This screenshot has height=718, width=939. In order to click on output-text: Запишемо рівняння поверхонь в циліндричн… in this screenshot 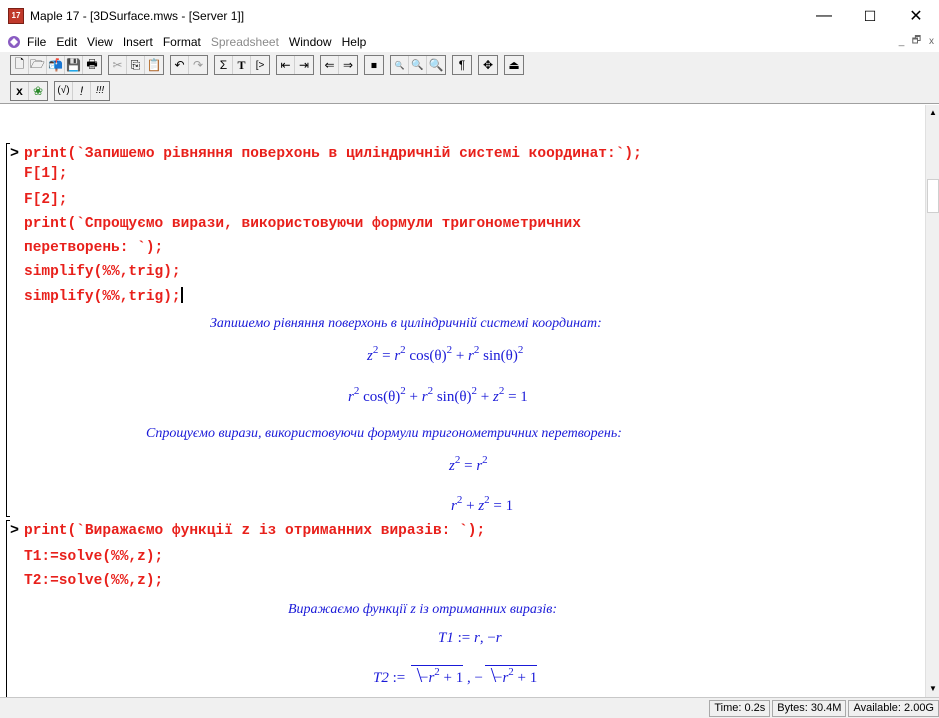, I will do `click(406, 323)`.